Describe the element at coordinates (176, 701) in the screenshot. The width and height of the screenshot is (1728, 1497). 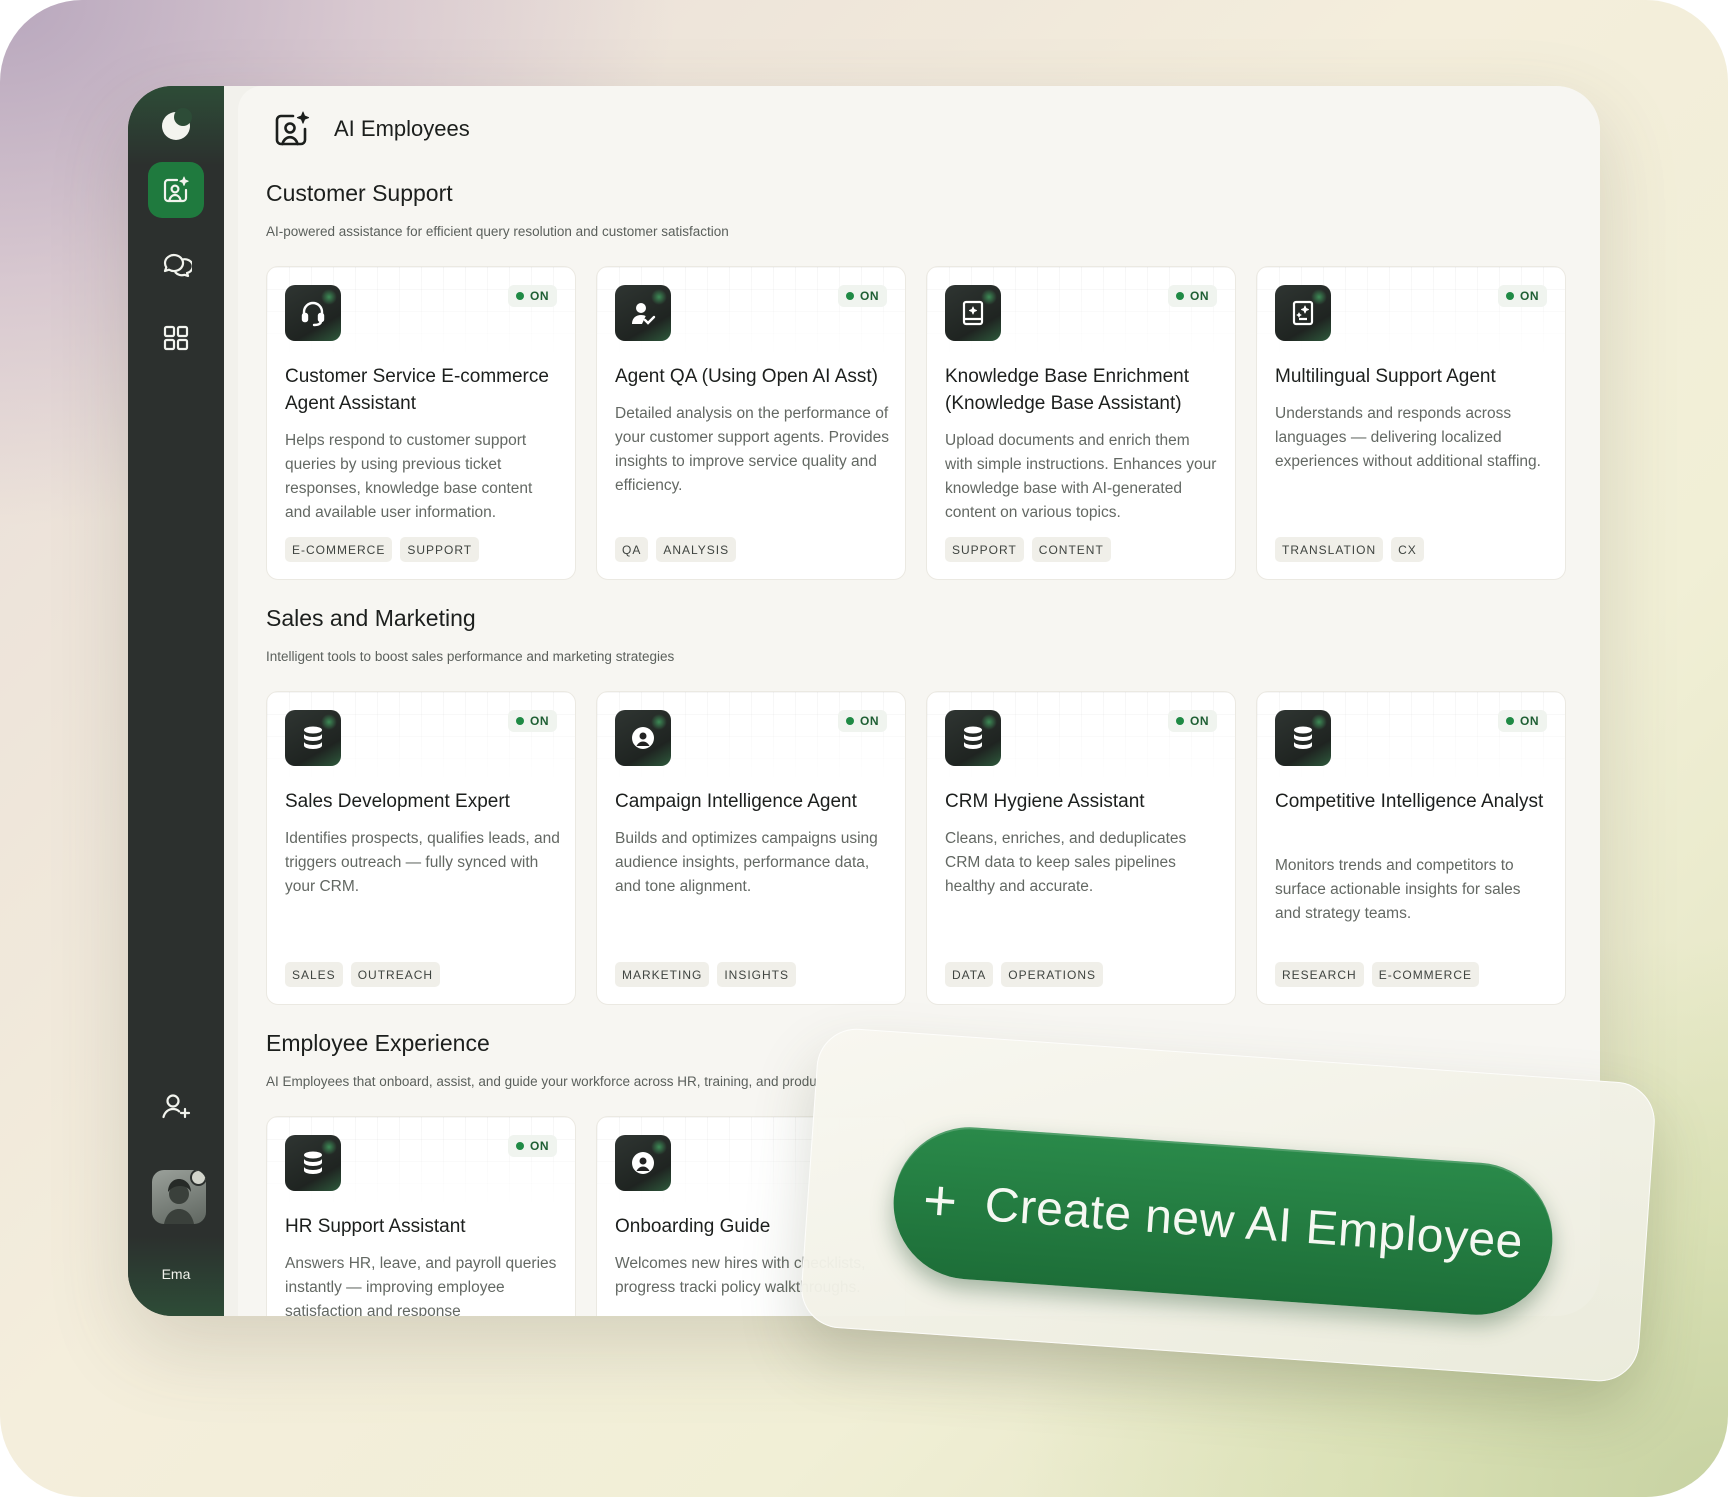
I see `sidebar: Ema` at that location.